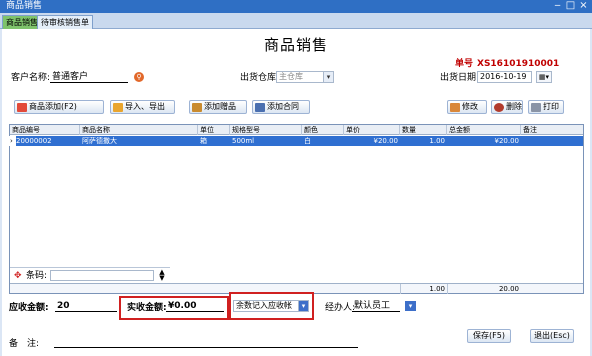 Image resolution: width=592 pixels, height=356 pixels. I want to click on cell-unit: 箱, so click(214, 141).